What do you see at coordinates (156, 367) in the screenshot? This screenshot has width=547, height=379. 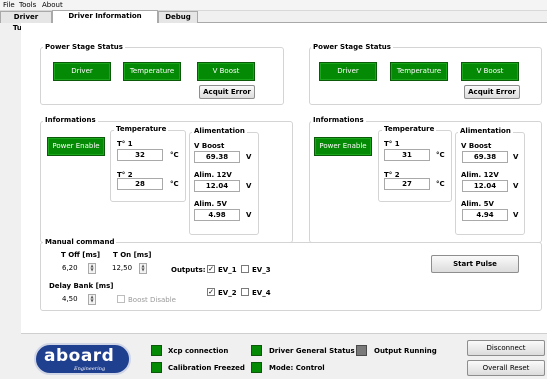 I see `calibration-freezed-led` at bounding box center [156, 367].